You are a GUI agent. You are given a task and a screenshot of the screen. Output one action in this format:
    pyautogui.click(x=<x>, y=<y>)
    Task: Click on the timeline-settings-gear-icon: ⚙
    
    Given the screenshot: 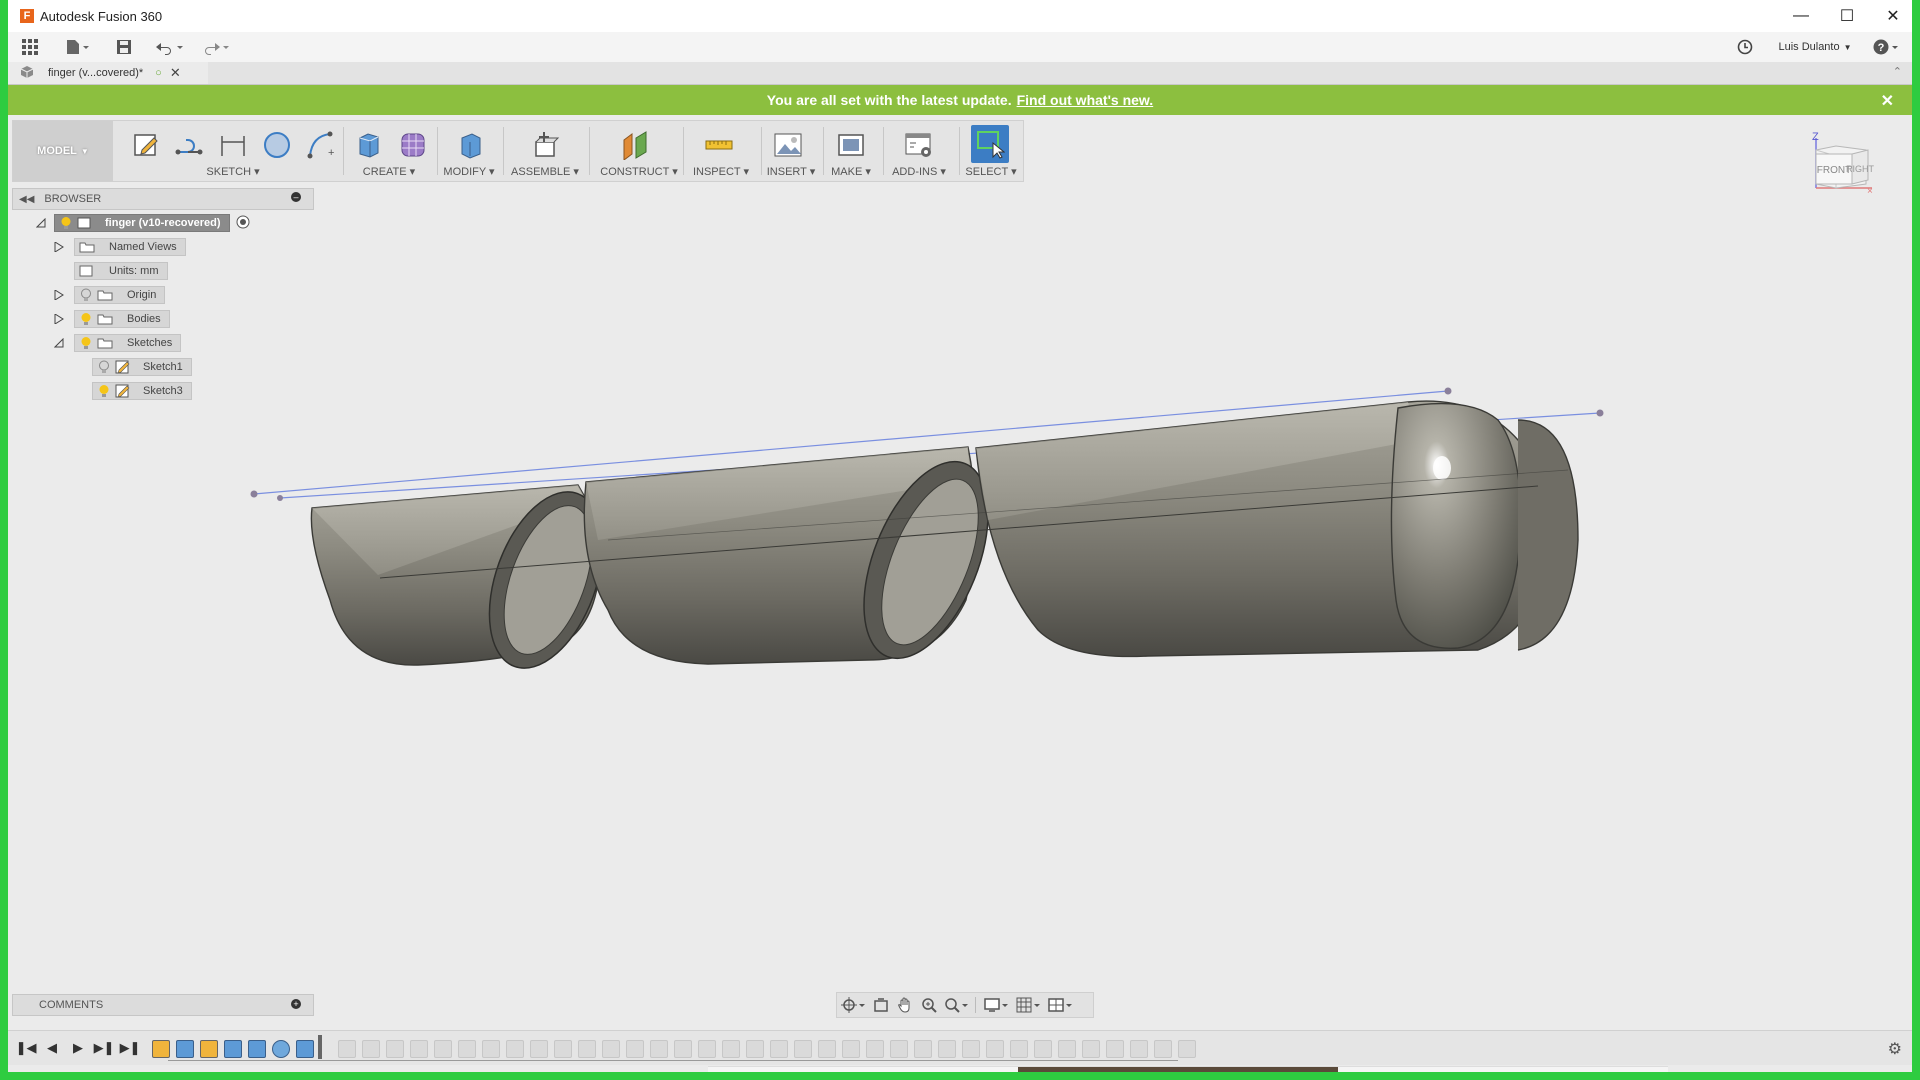 What is the action you would take?
    pyautogui.click(x=1895, y=1049)
    